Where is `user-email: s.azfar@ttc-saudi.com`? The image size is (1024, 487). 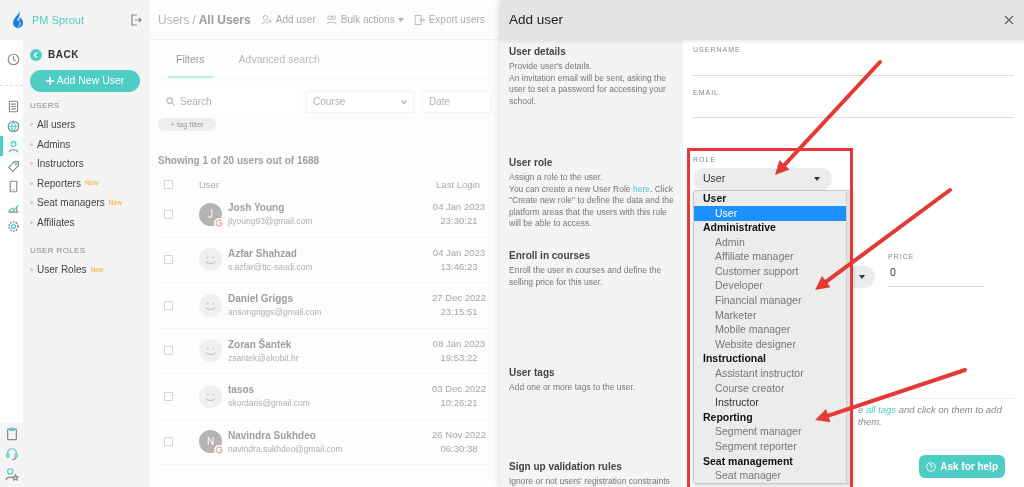
user-email: s.azfar@ttc-saudi.com is located at coordinates (271, 267).